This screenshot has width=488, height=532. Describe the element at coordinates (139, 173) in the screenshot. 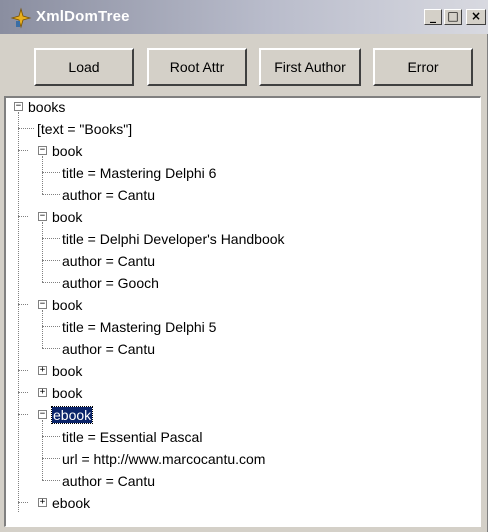

I see `tree-node-attr: title = Mastering Delphi 6` at that location.